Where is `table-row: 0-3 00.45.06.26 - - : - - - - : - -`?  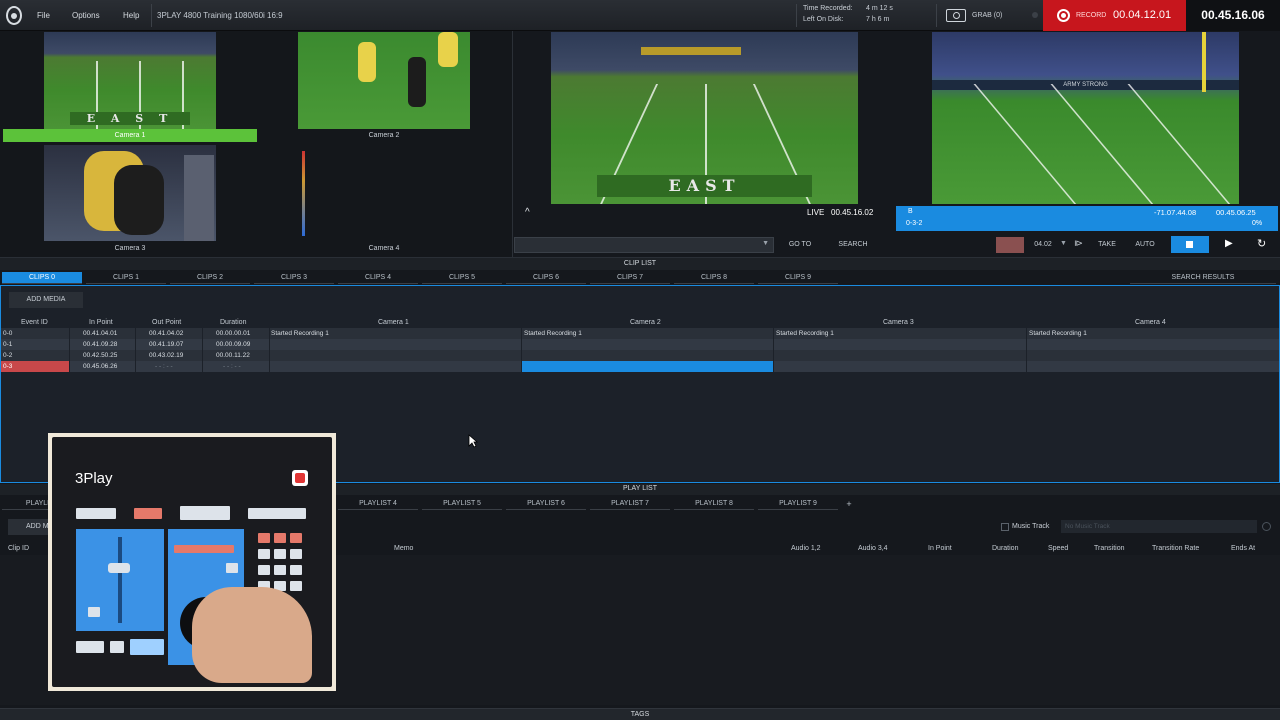 table-row: 0-3 00.45.06.26 - - : - - - - : - - is located at coordinates (640, 366).